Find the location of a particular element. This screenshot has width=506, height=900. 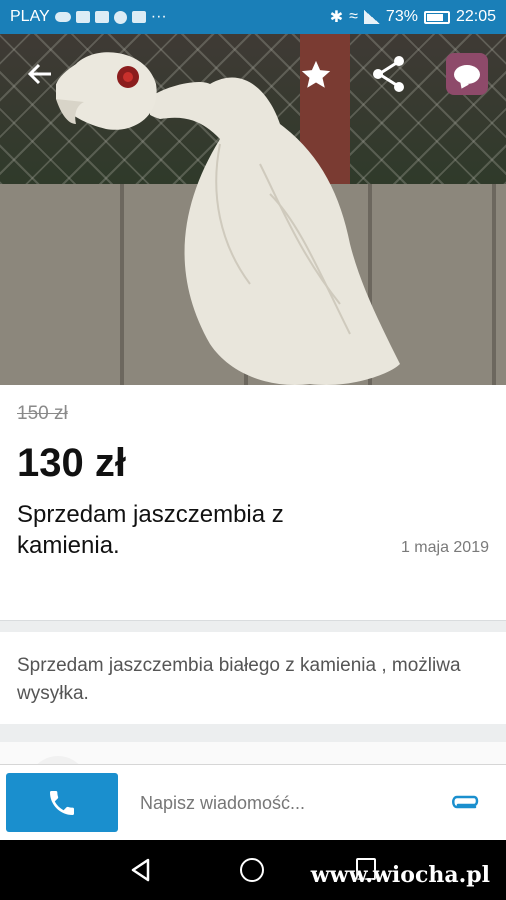

nav-back-icon is located at coordinates (141, 870).